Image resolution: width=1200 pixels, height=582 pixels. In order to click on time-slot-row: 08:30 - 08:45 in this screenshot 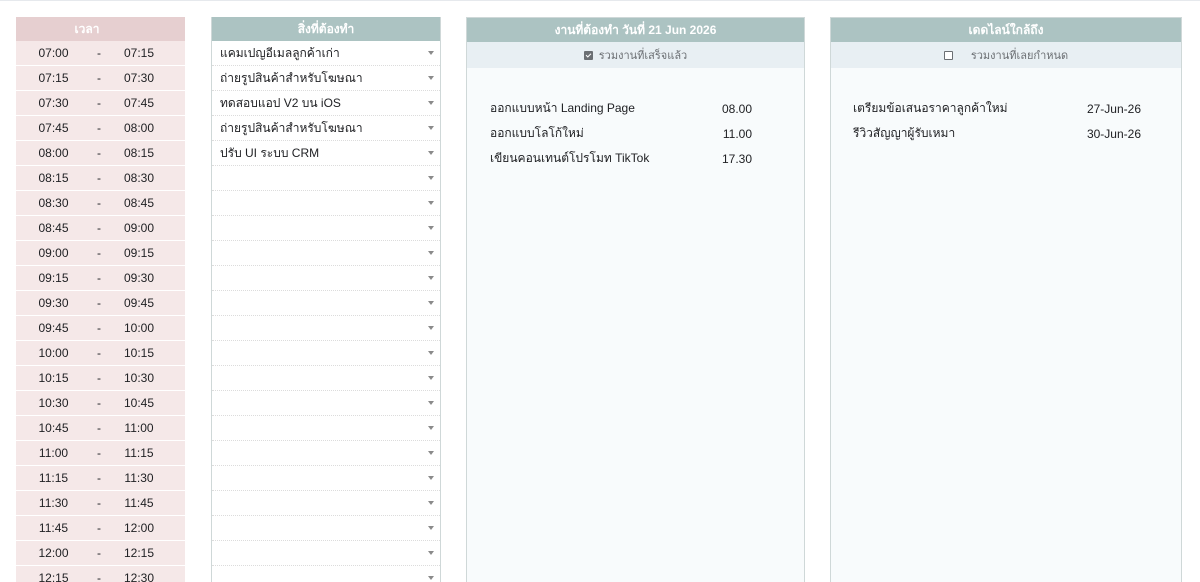, I will do `click(100, 203)`.